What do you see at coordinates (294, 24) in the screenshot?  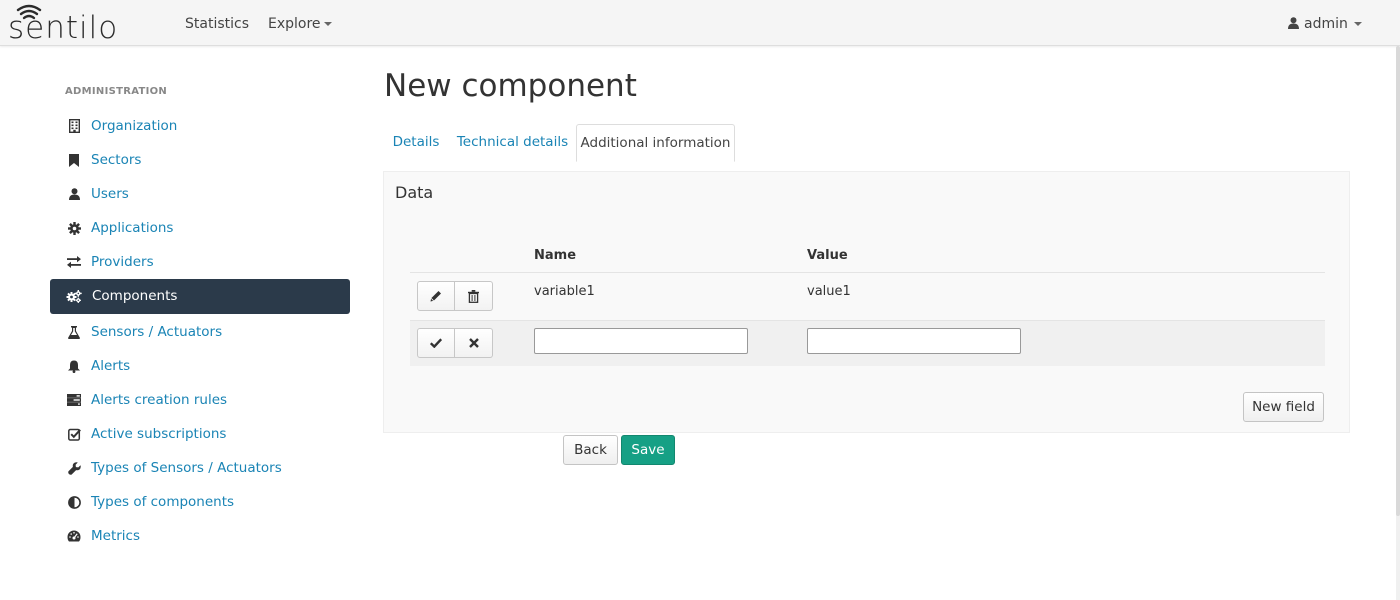 I see `nav-explore-label: Explore` at bounding box center [294, 24].